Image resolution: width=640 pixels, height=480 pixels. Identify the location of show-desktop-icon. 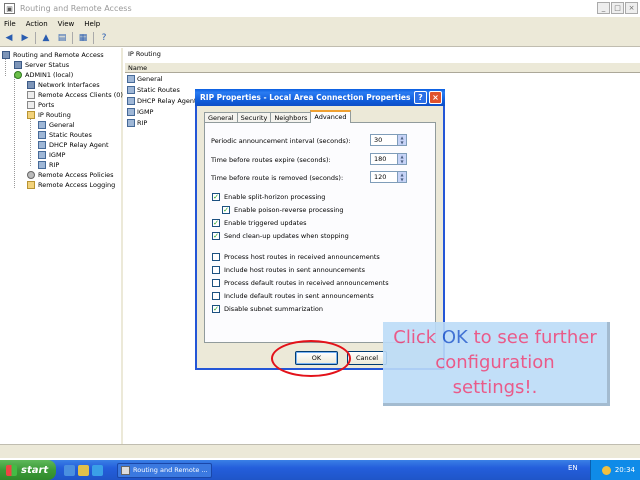
(69, 470).